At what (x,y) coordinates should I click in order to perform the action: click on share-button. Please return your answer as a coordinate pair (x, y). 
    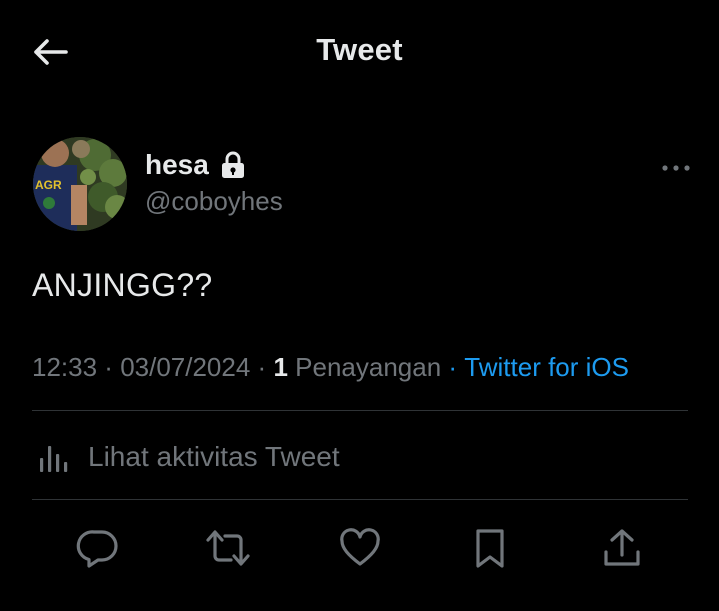
    Looking at the image, I should click on (622, 548).